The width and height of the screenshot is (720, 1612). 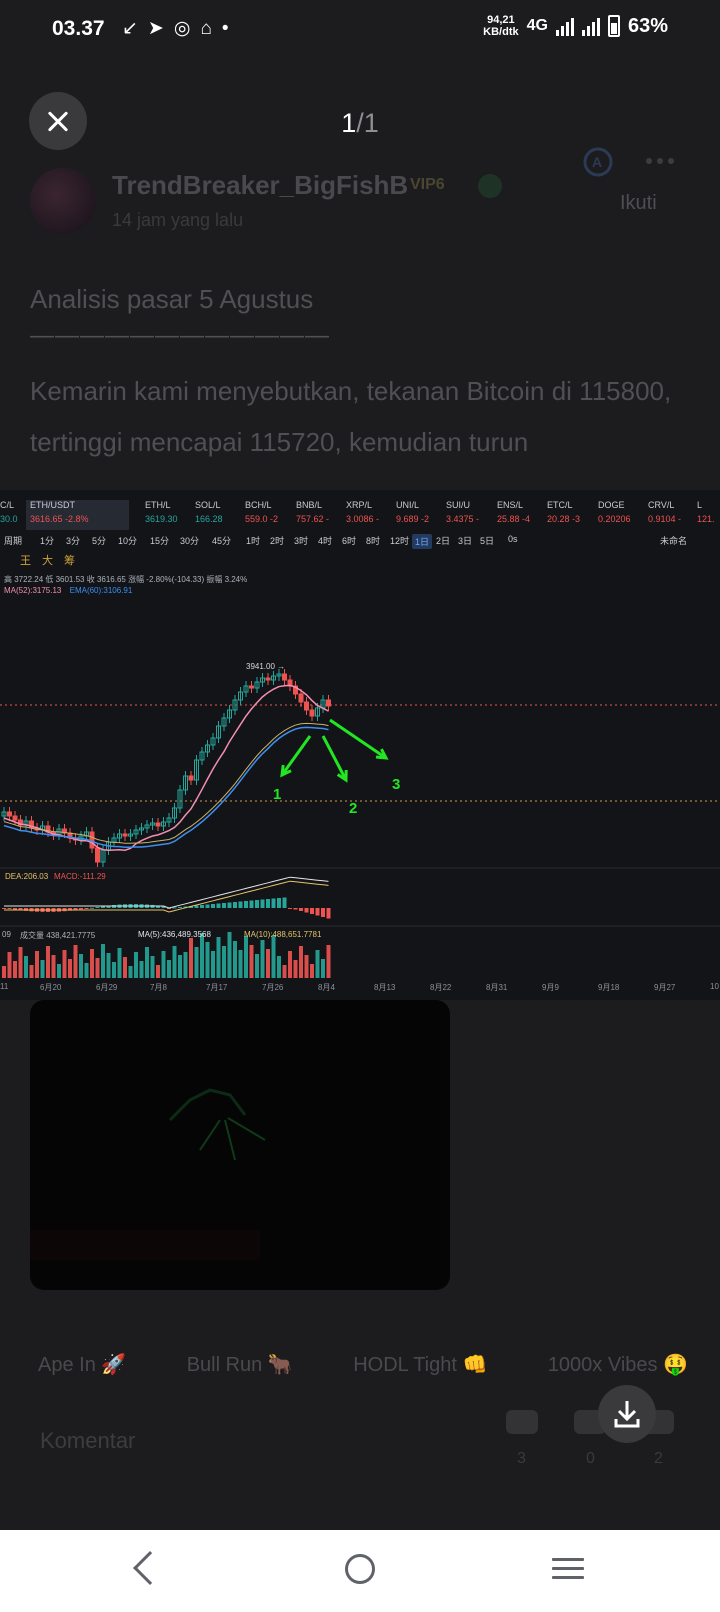 I want to click on download-button, so click(x=627, y=1414).